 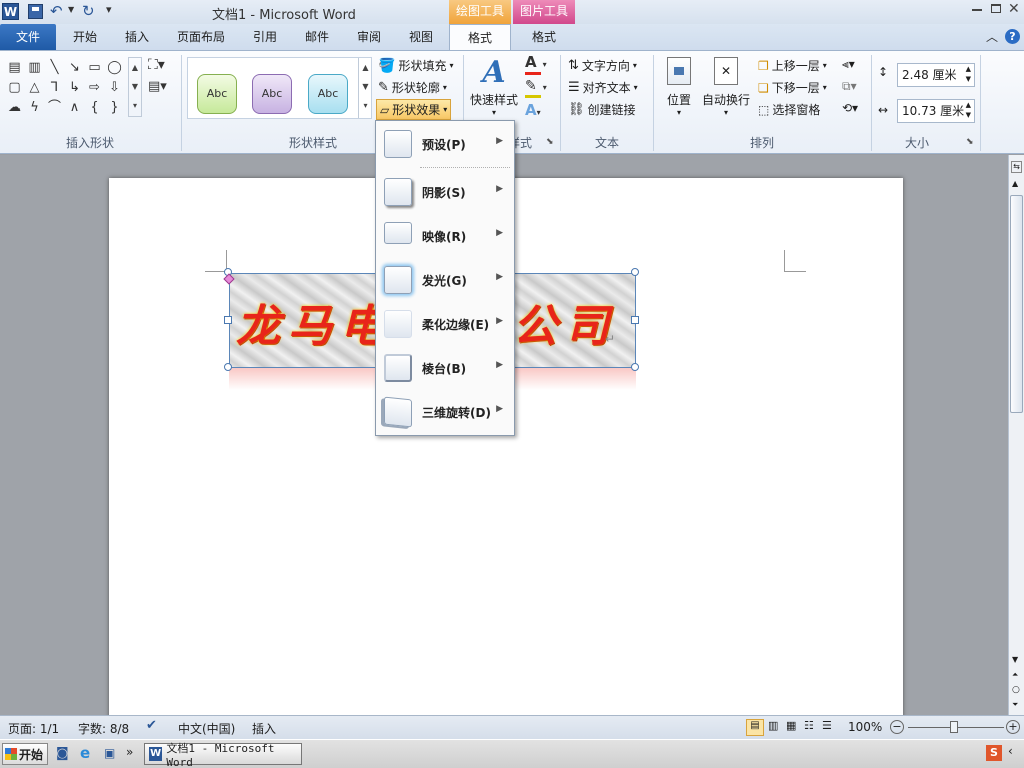 What do you see at coordinates (94, 107) in the screenshot?
I see `left-brace-icon: {` at bounding box center [94, 107].